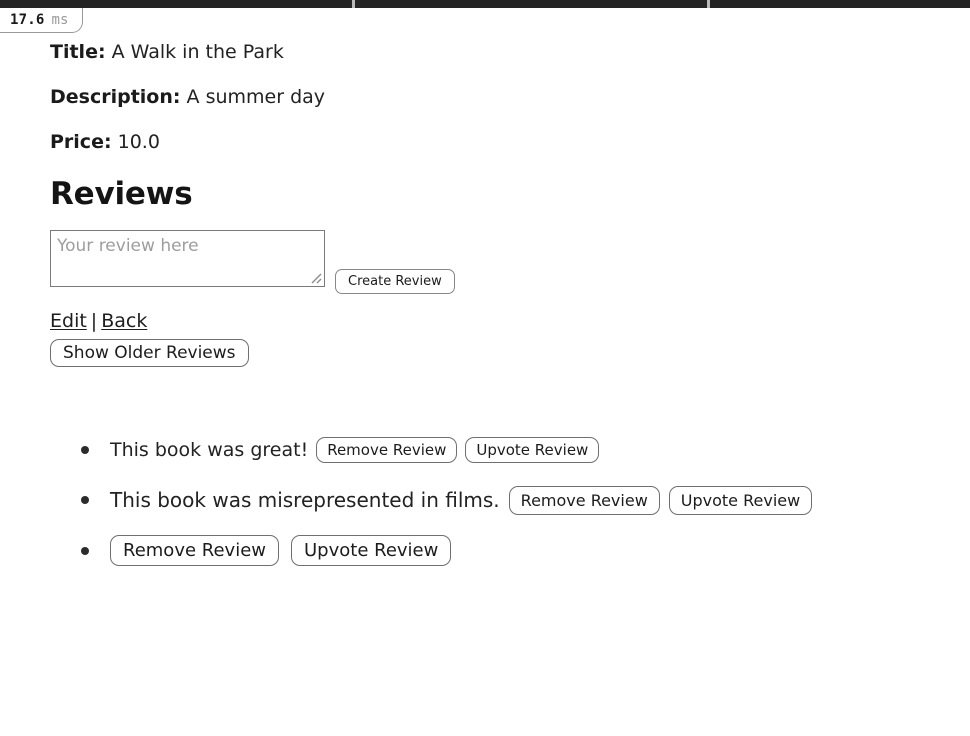 The width and height of the screenshot is (970, 736). I want to click on render-time-badge: 17.6 ms, so click(42, 20).